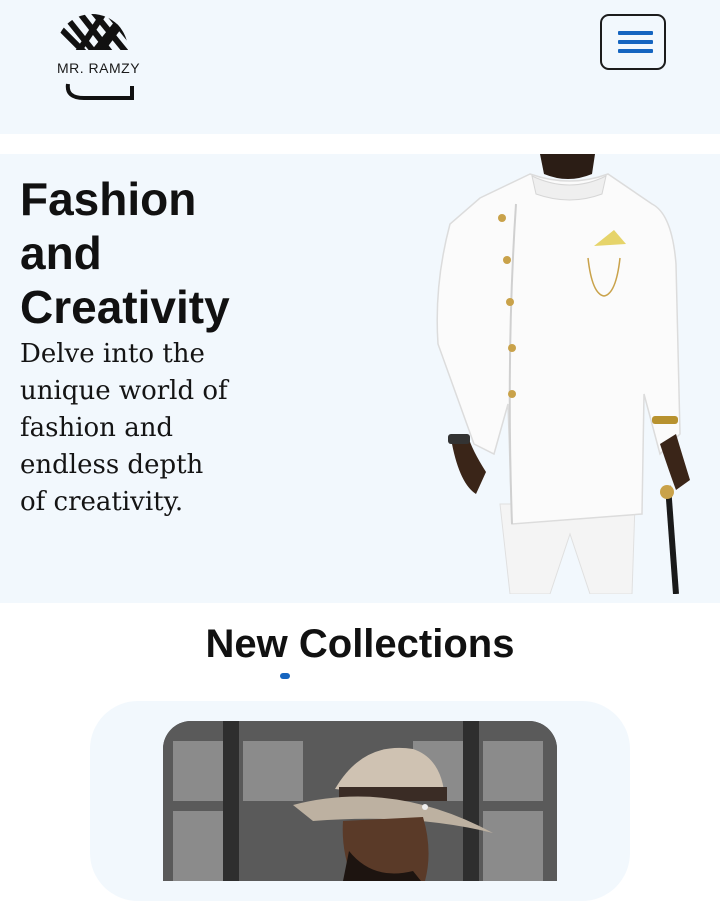 The image size is (720, 901). Describe the element at coordinates (285, 676) in the screenshot. I see `carousel-indicator-dot` at that location.